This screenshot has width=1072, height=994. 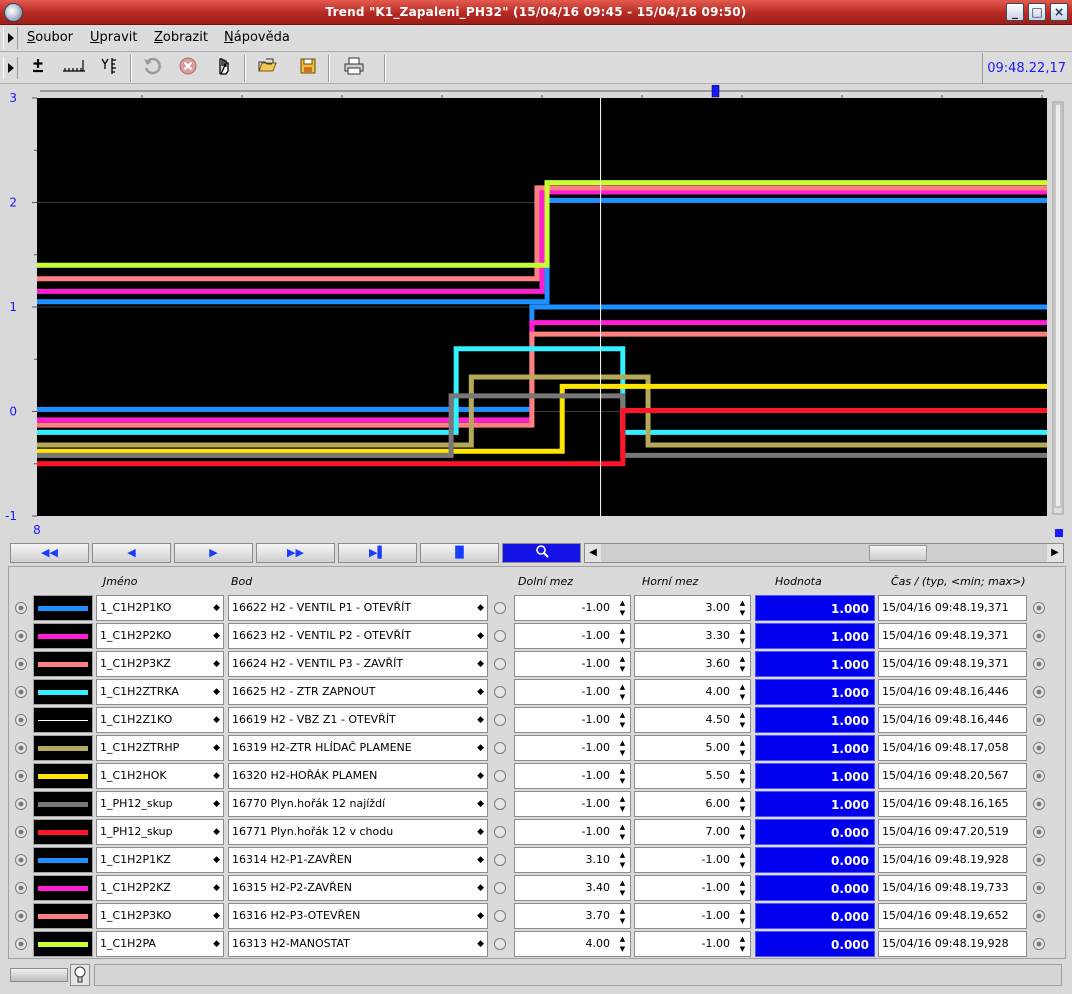 I want to click on undo-icon, so click(x=152, y=68).